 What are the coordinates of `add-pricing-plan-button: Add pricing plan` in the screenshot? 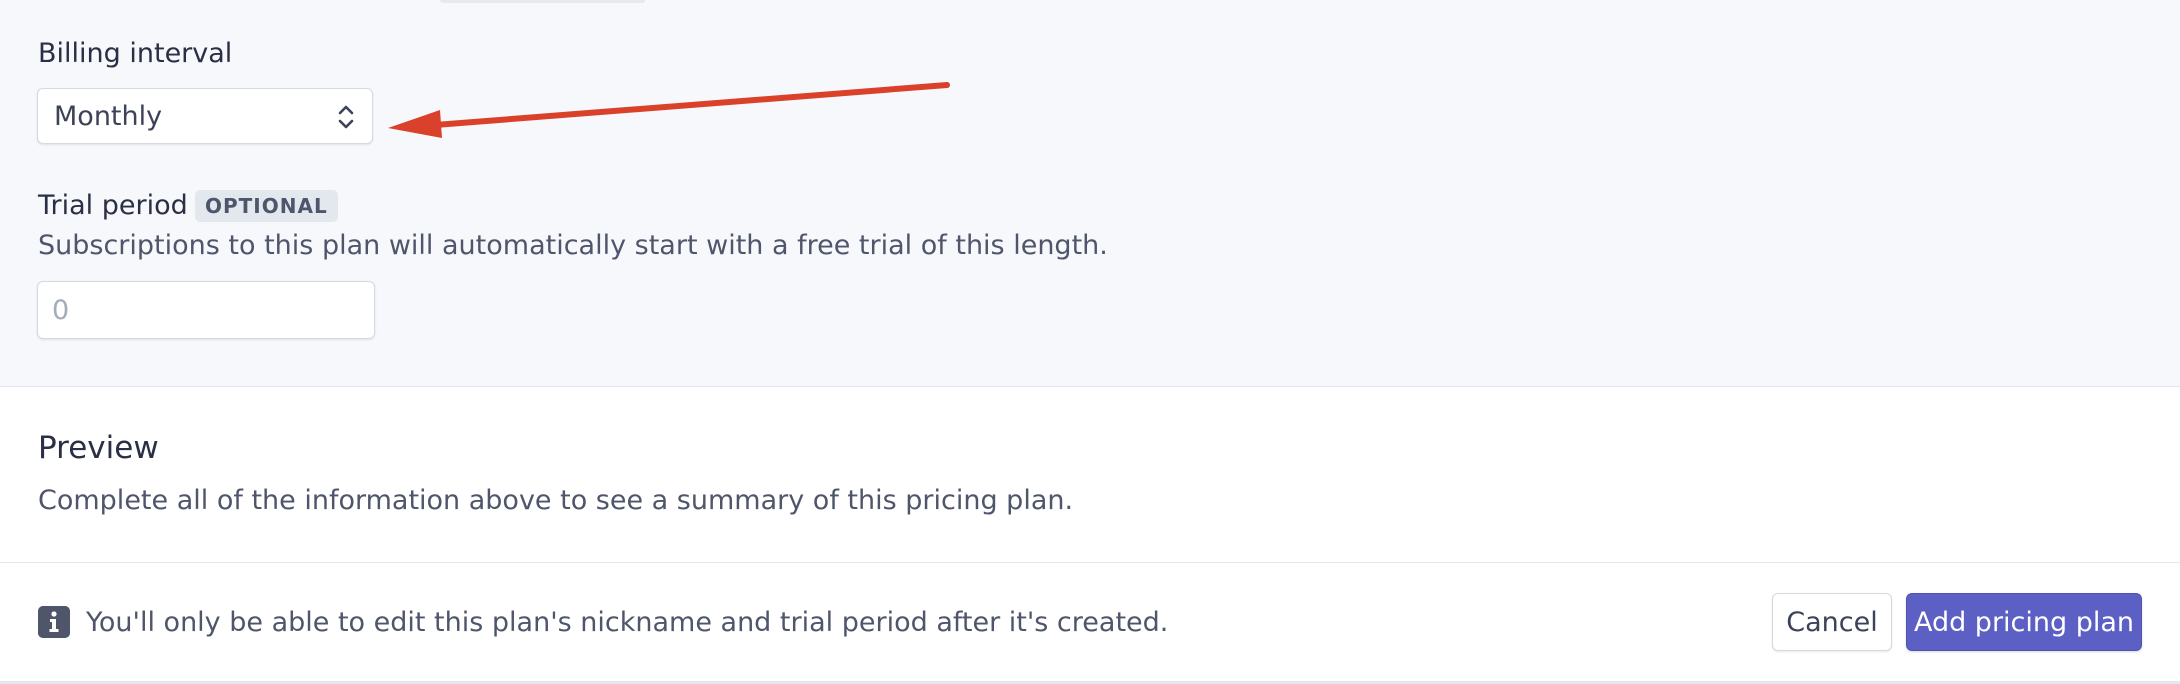 It's located at (2024, 622).